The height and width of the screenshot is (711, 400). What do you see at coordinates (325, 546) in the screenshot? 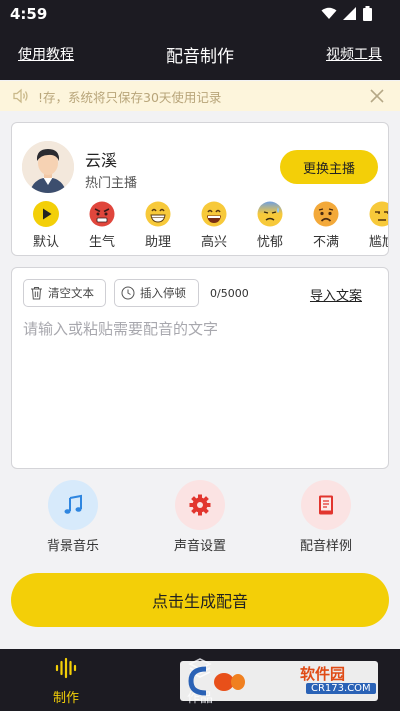
I see `tool-label: 配音样例` at bounding box center [325, 546].